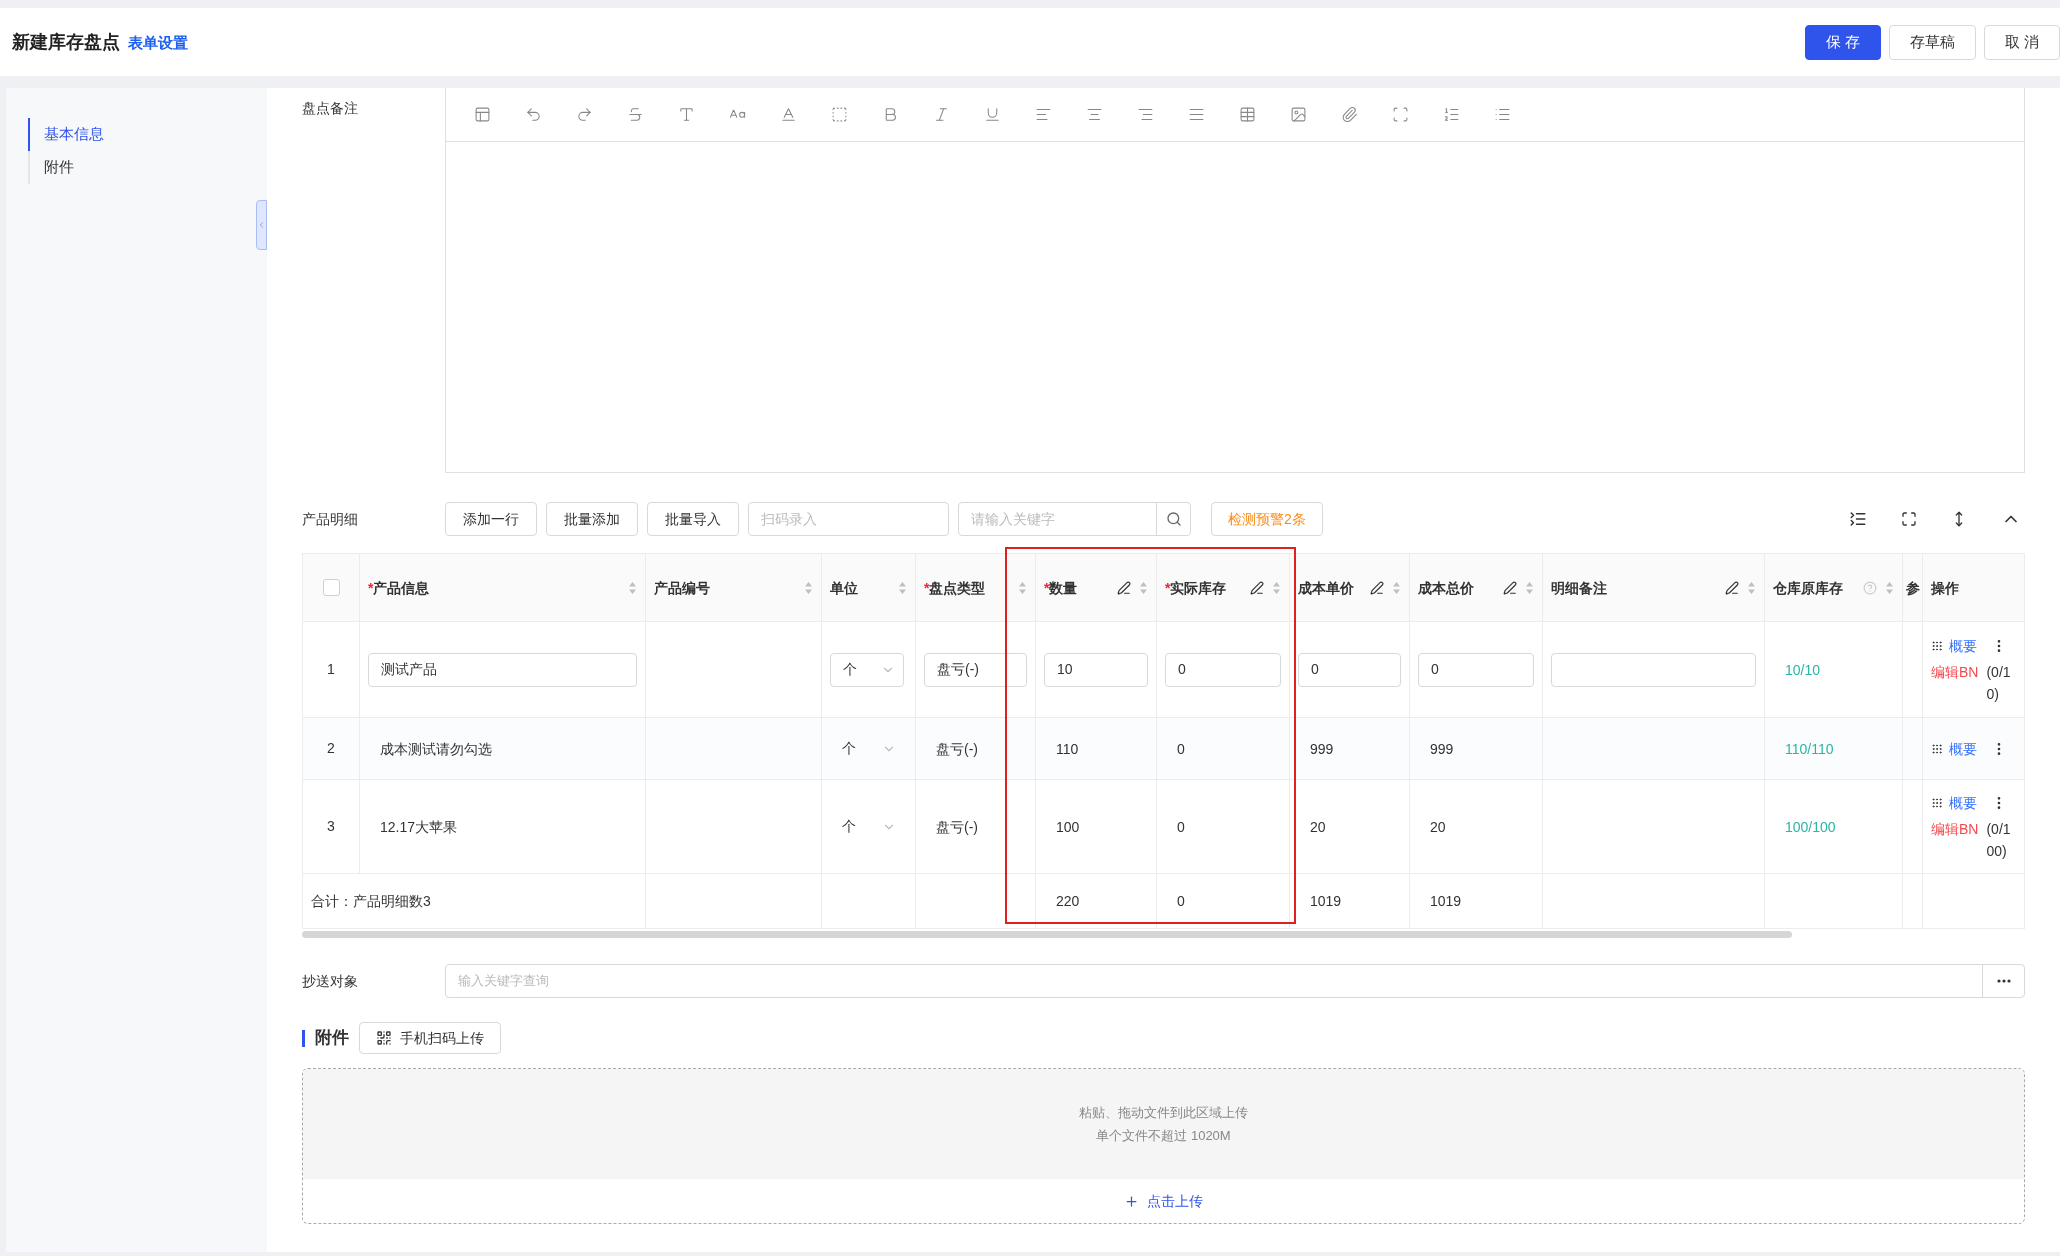  Describe the element at coordinates (682, 588) in the screenshot. I see `column-title: 产品编号` at that location.